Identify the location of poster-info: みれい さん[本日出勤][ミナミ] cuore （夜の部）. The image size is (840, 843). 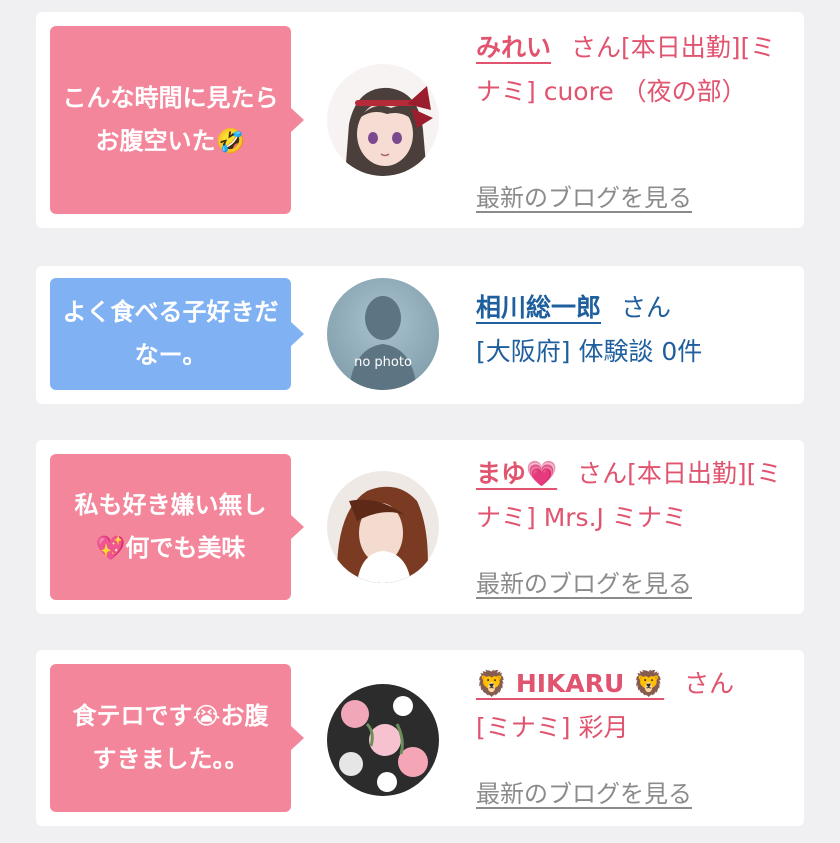
(636, 70).